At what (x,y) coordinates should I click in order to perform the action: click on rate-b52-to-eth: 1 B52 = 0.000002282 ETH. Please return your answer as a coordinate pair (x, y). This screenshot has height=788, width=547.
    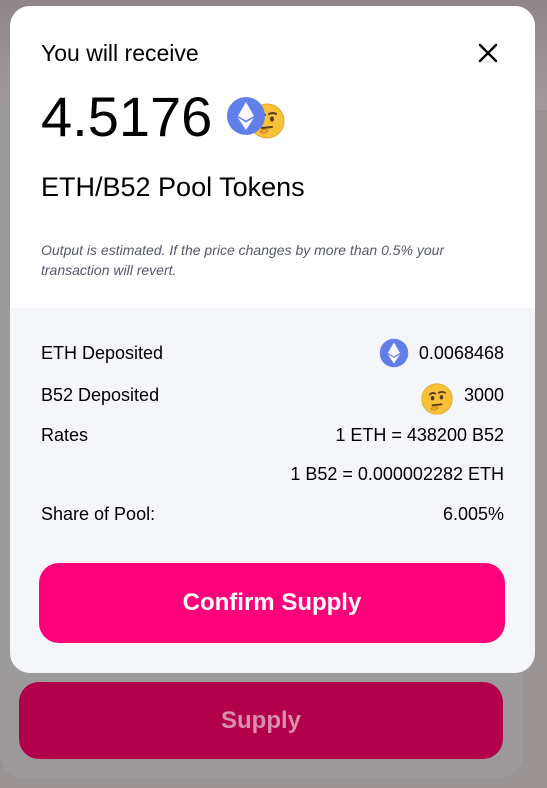
    Looking at the image, I should click on (397, 473).